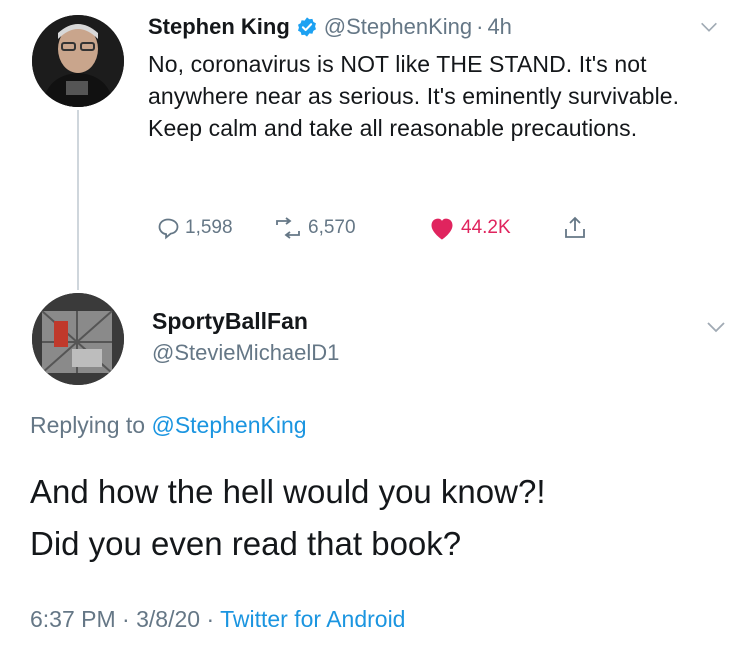  I want to click on share-icon, so click(575, 227).